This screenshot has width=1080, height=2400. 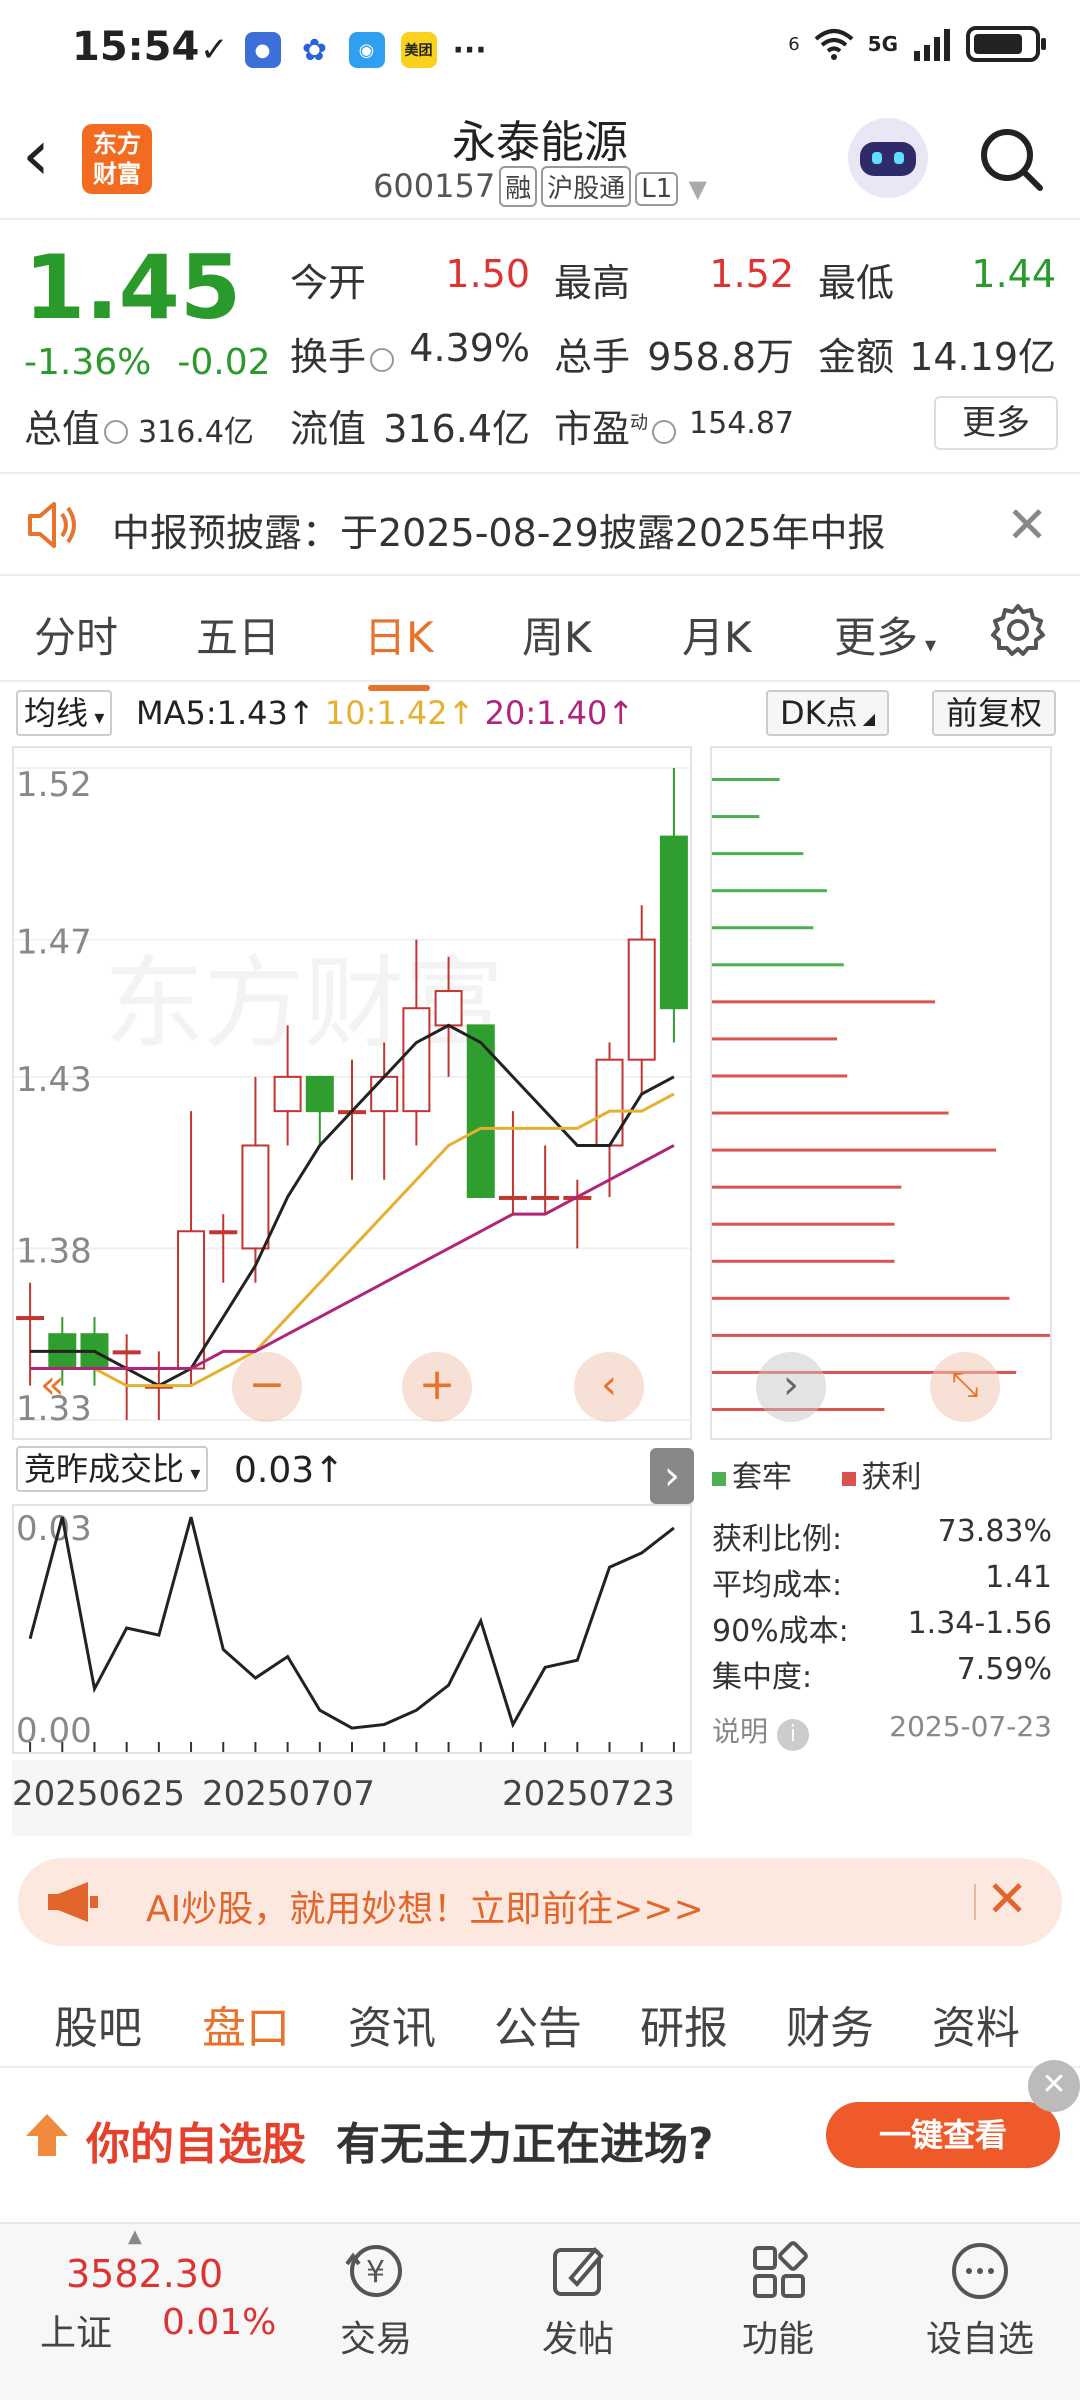 I want to click on more-circle-icon, so click(x=980, y=2271).